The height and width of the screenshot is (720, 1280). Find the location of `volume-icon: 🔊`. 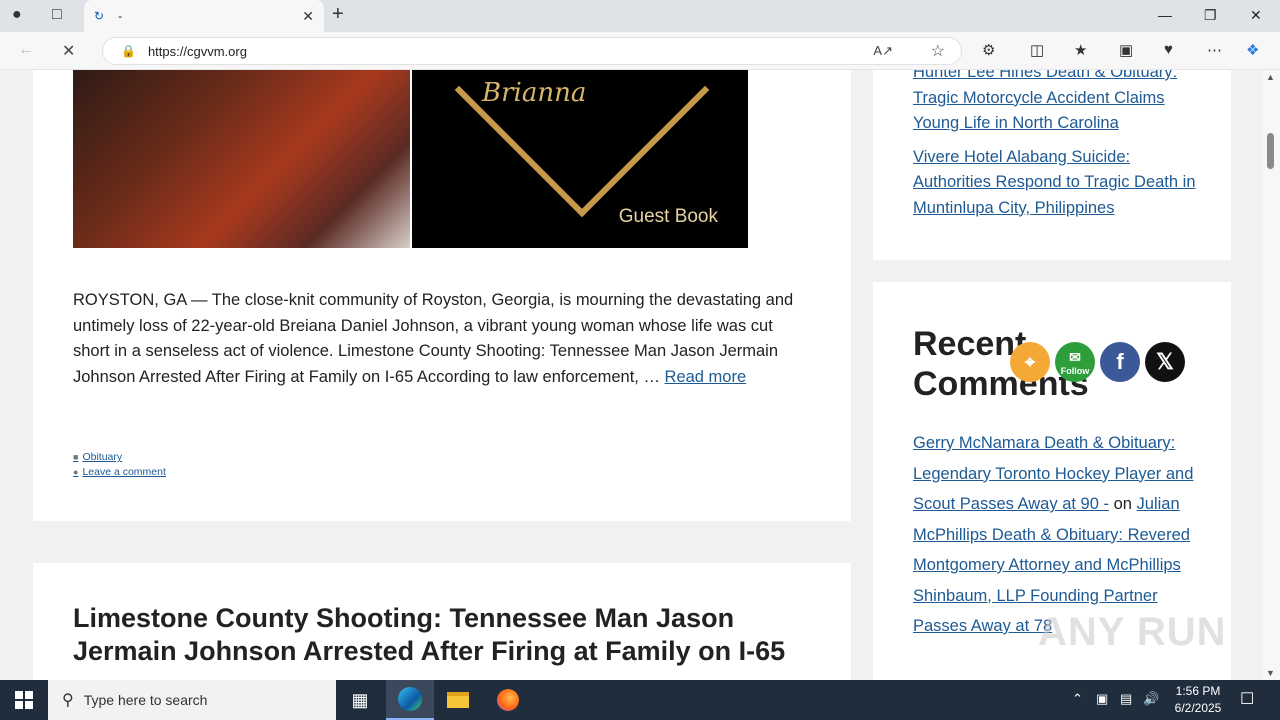

volume-icon: 🔊 is located at coordinates (1151, 699).